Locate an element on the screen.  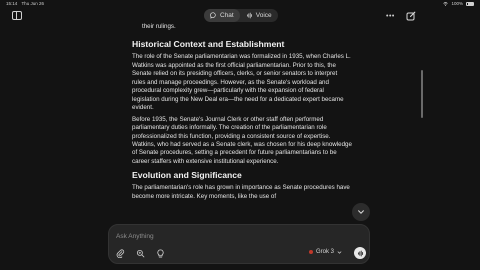
status-right: 100% is located at coordinates (458, 3).